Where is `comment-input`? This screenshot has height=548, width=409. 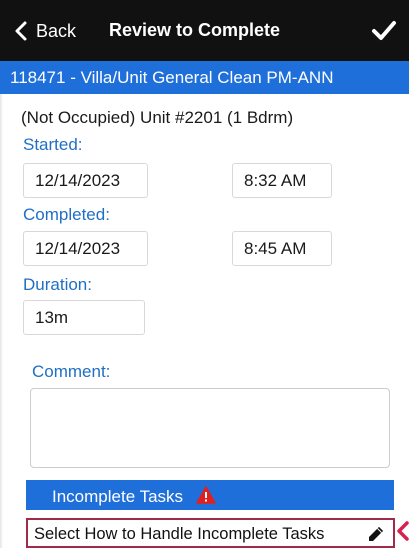 comment-input is located at coordinates (210, 428).